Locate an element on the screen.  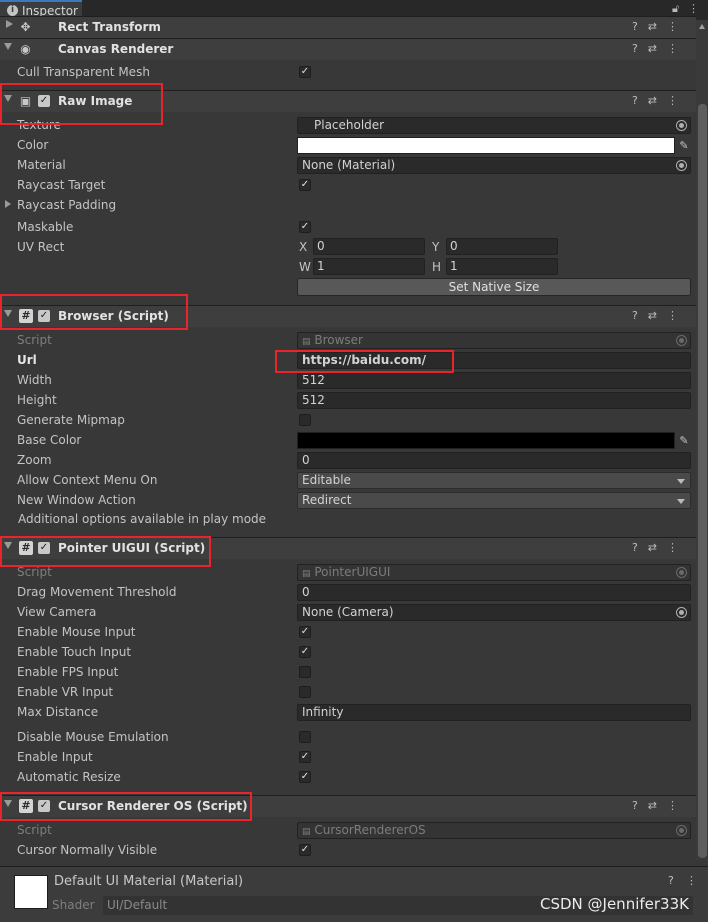
base-color-label: Base Color is located at coordinates (49, 440).